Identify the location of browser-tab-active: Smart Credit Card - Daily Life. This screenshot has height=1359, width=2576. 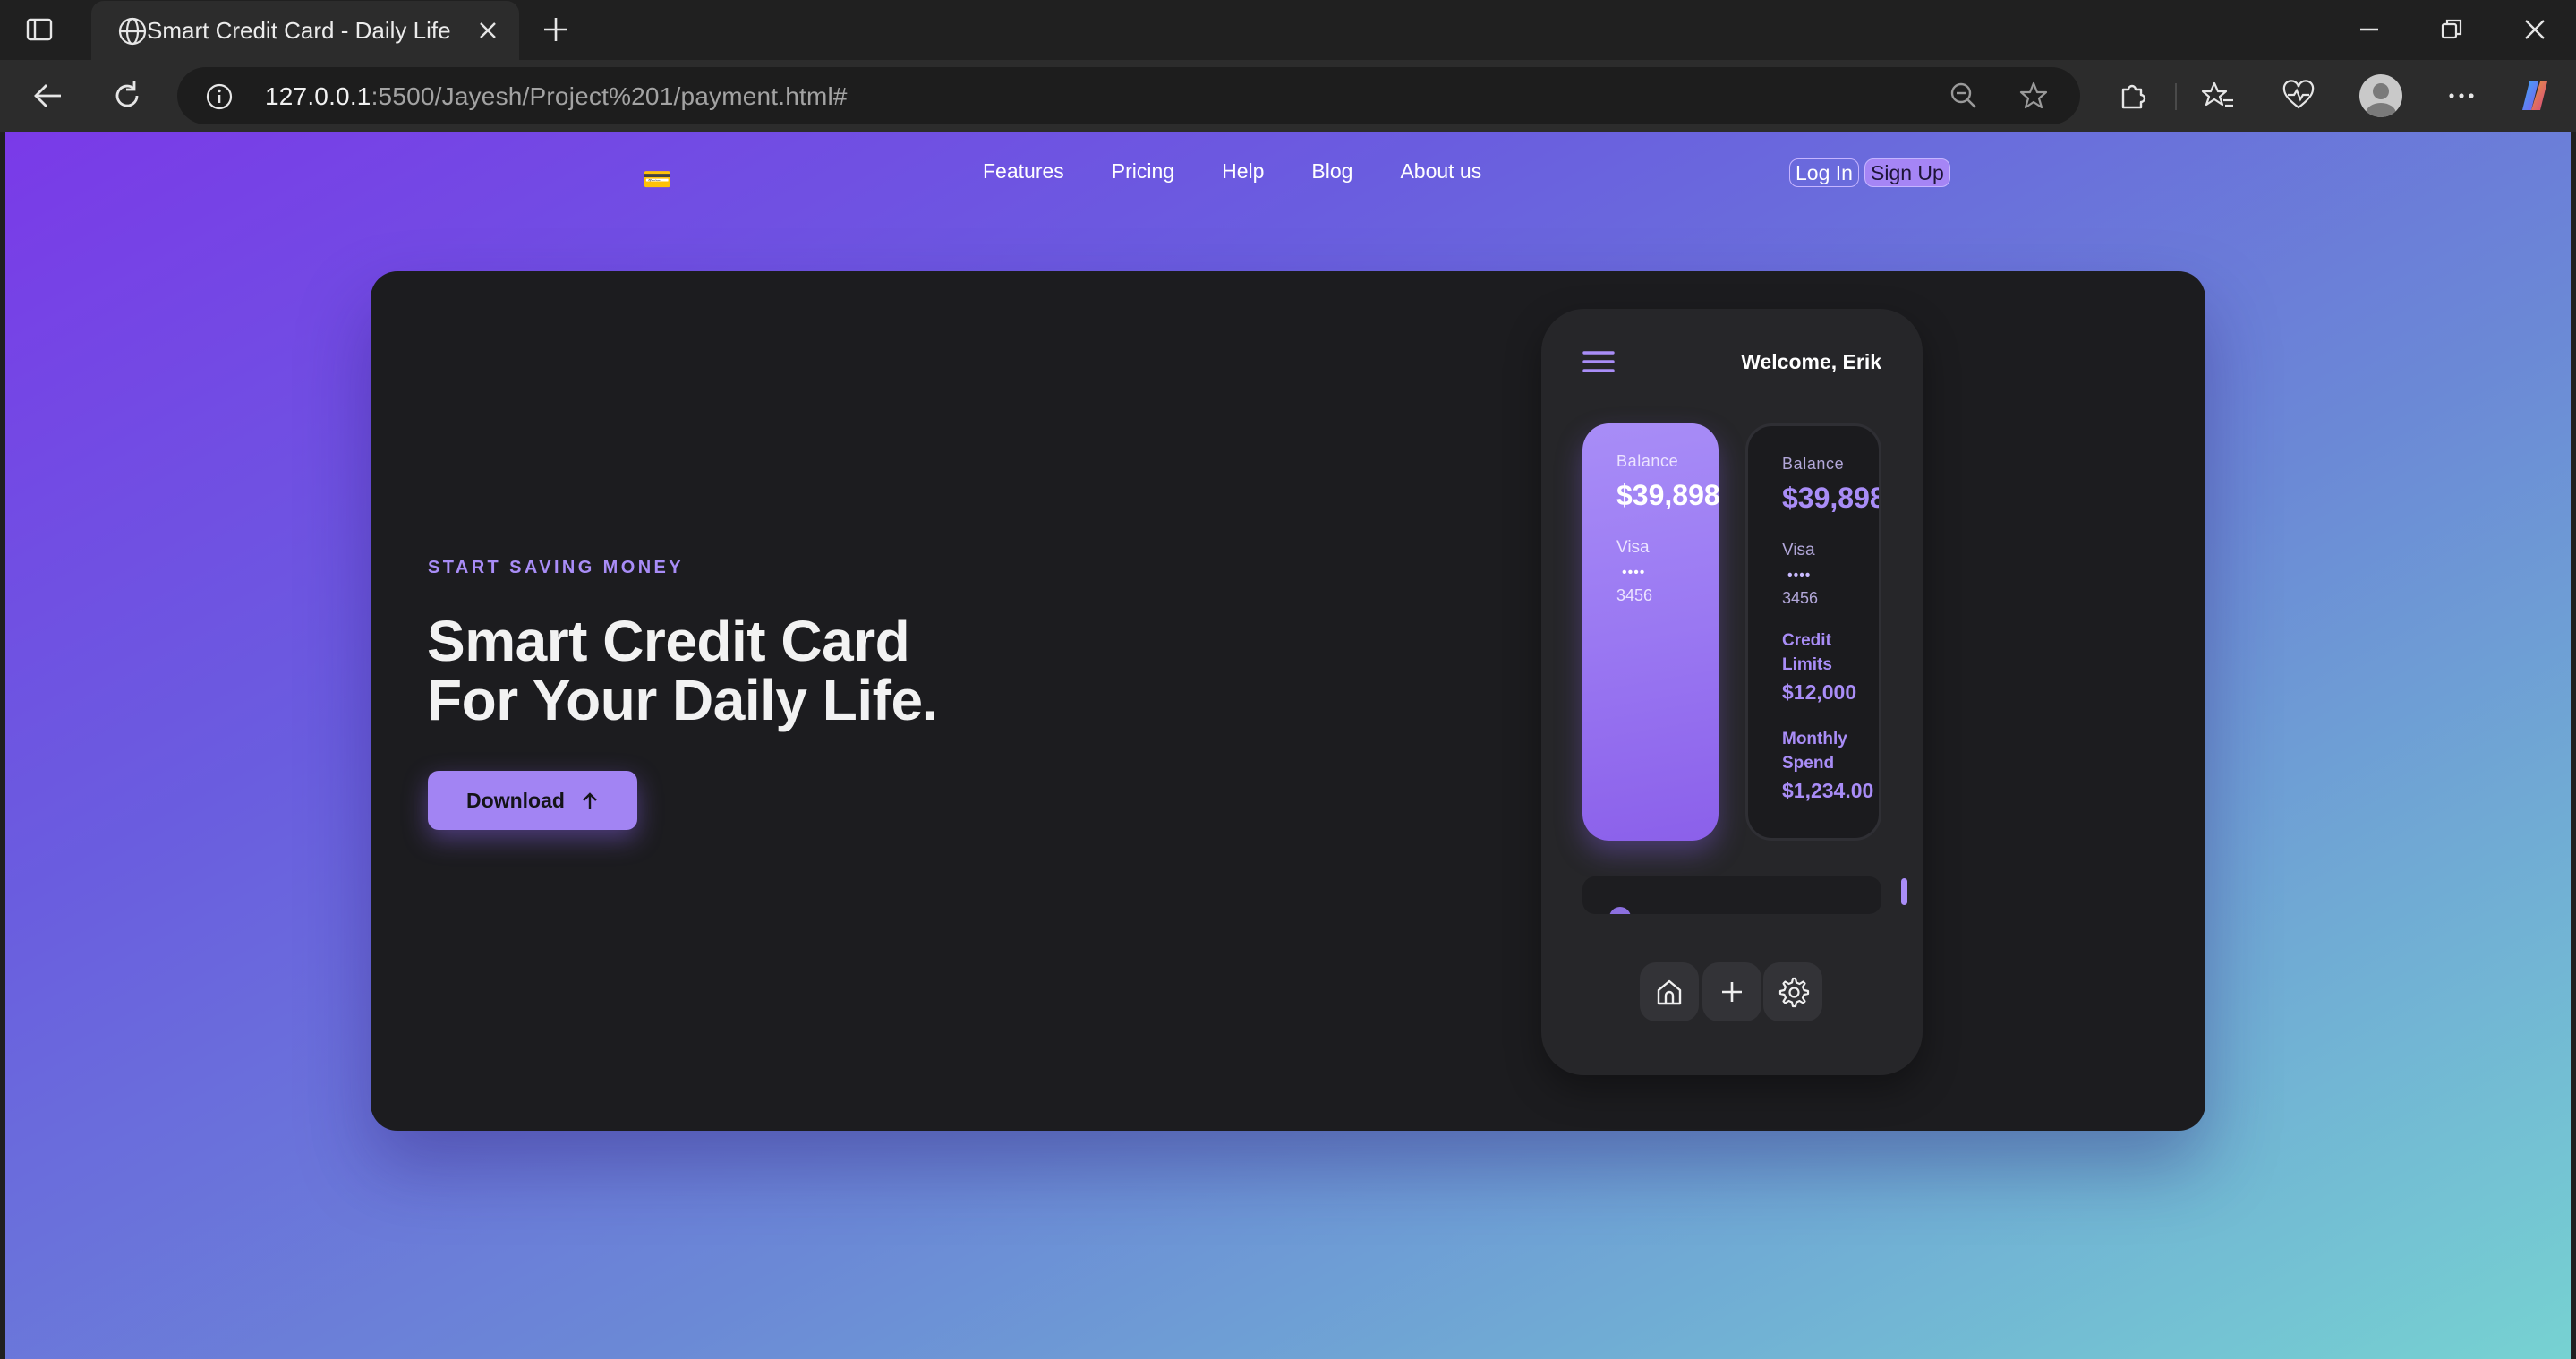
(305, 30).